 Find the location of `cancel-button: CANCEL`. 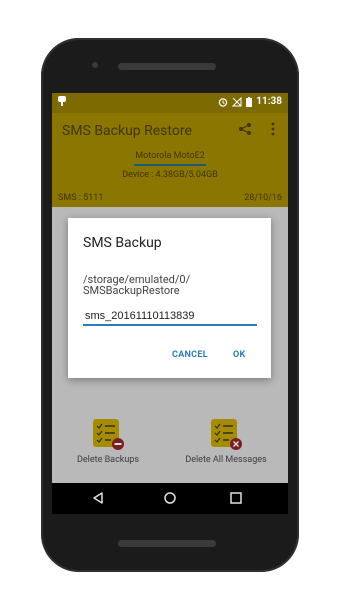

cancel-button: CANCEL is located at coordinates (190, 355).